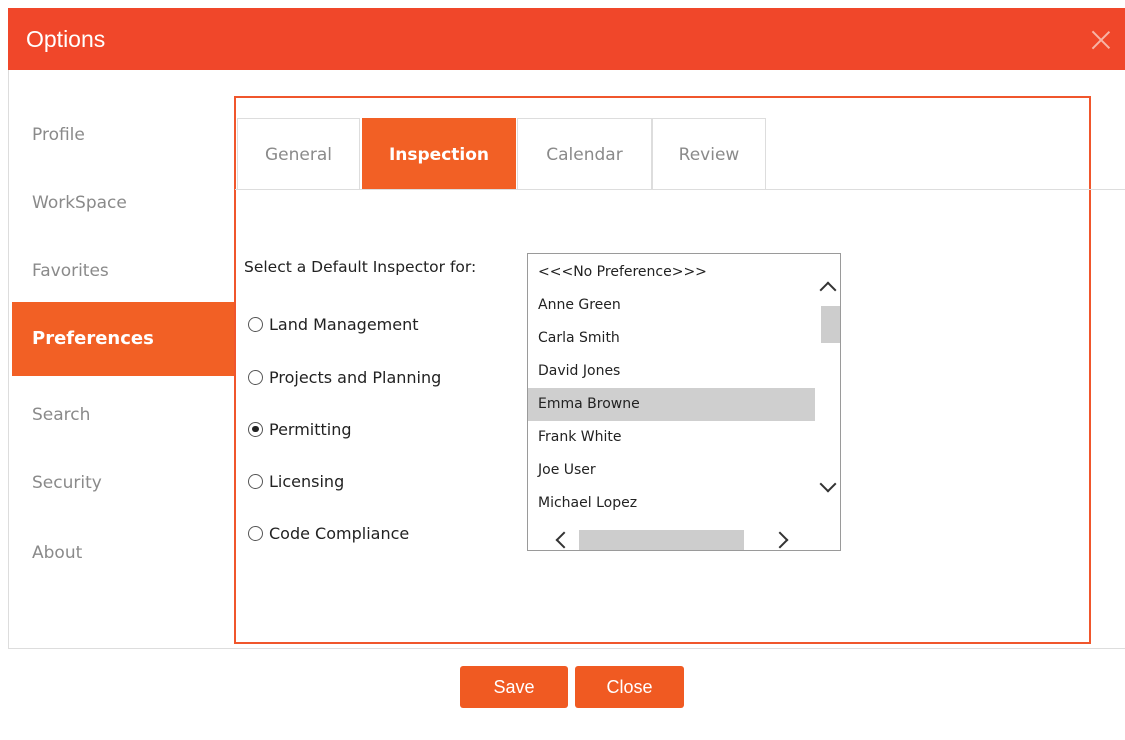 The width and height of the screenshot is (1125, 740). What do you see at coordinates (671, 437) in the screenshot?
I see `list-item: Frank White` at bounding box center [671, 437].